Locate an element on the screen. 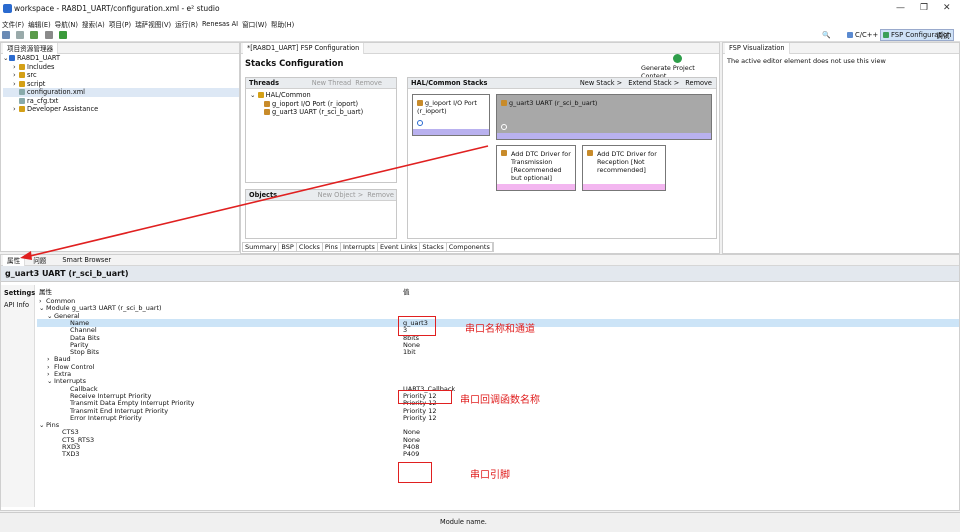 This screenshot has width=960, height=532. annotation-arrow-line is located at coordinates (257, 201).